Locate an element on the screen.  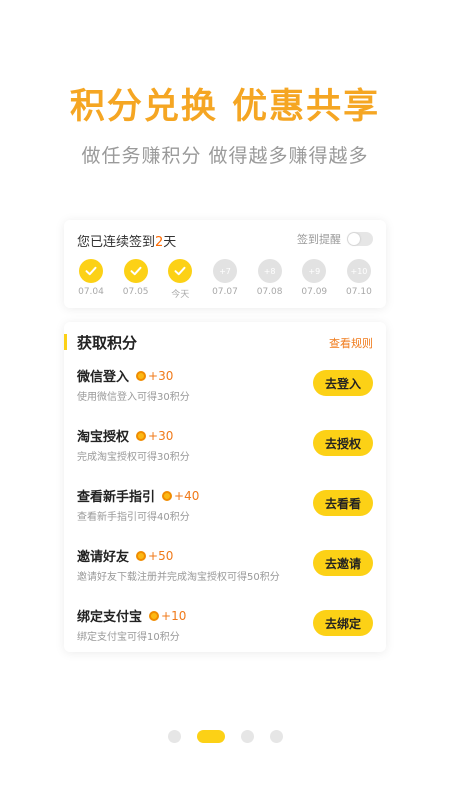
signin-day-label: 07.08 is located at coordinates (269, 292).